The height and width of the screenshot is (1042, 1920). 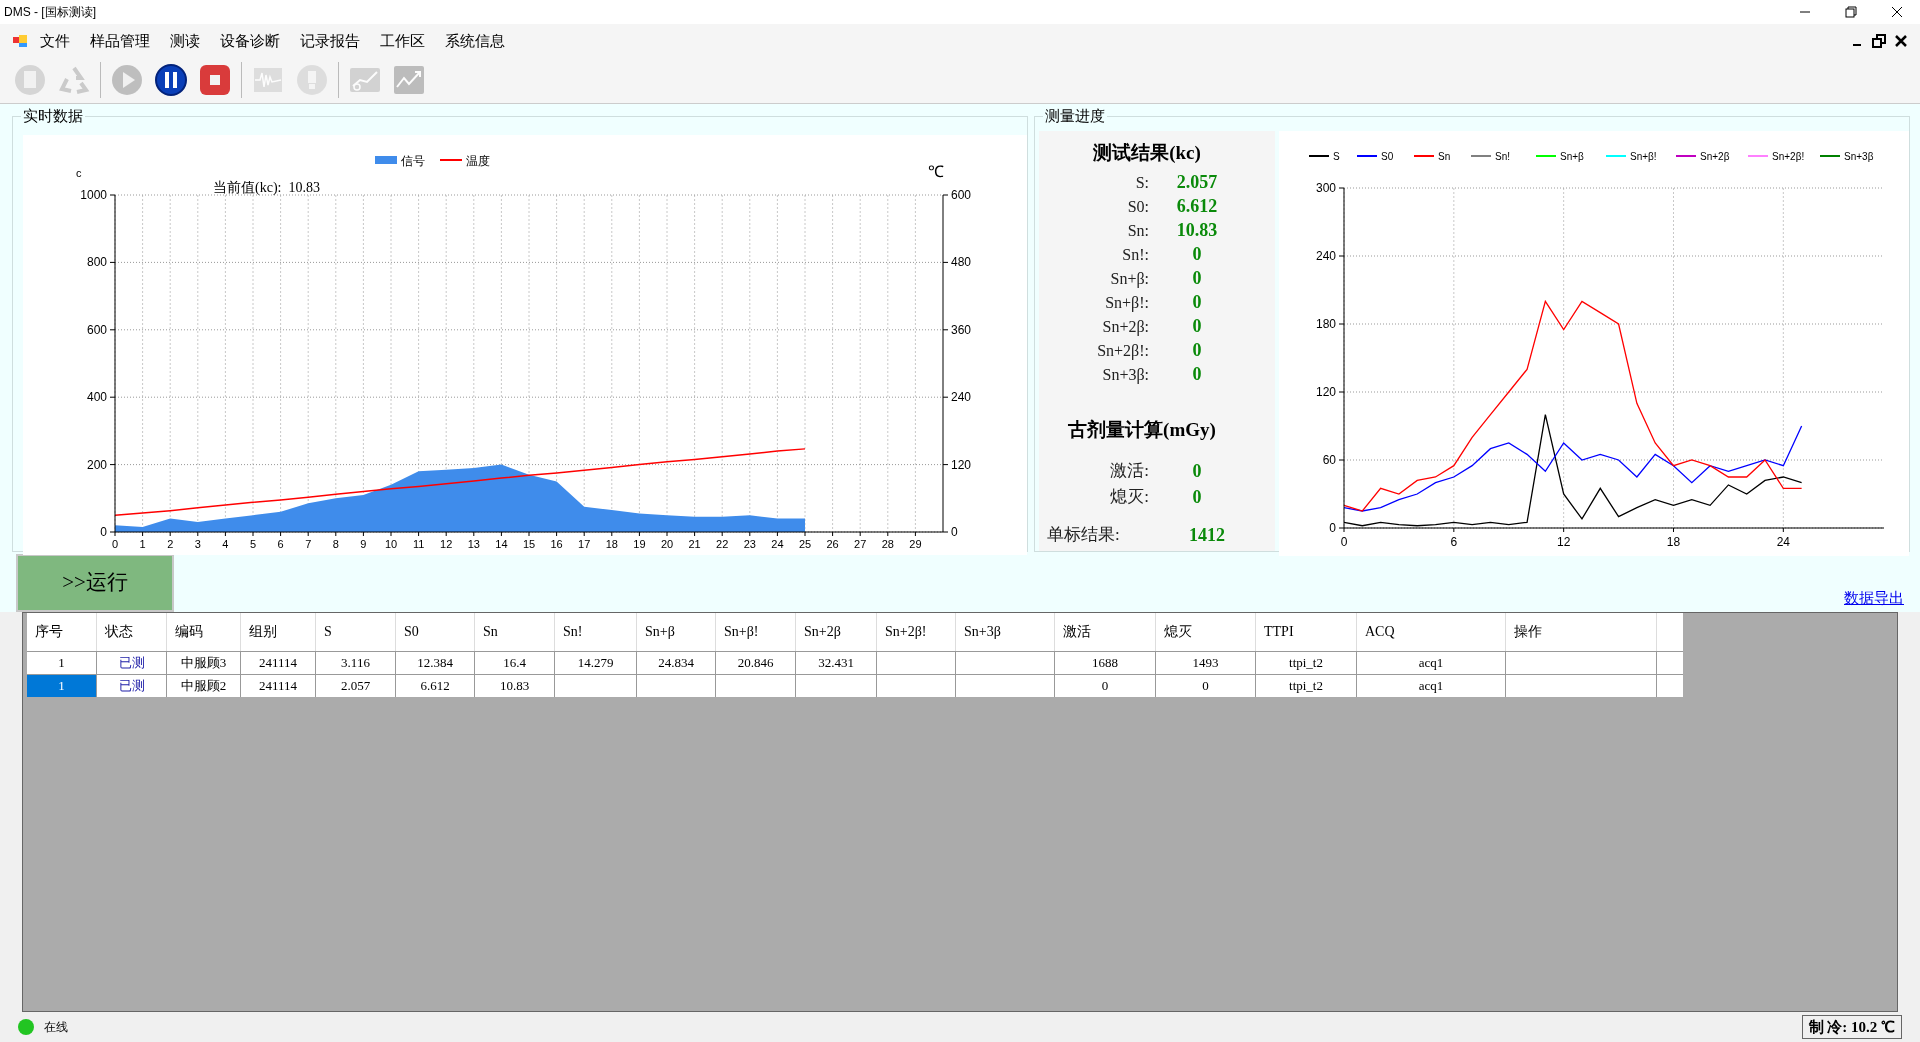 I want to click on y-tick-label: 200, so click(x=96, y=464).